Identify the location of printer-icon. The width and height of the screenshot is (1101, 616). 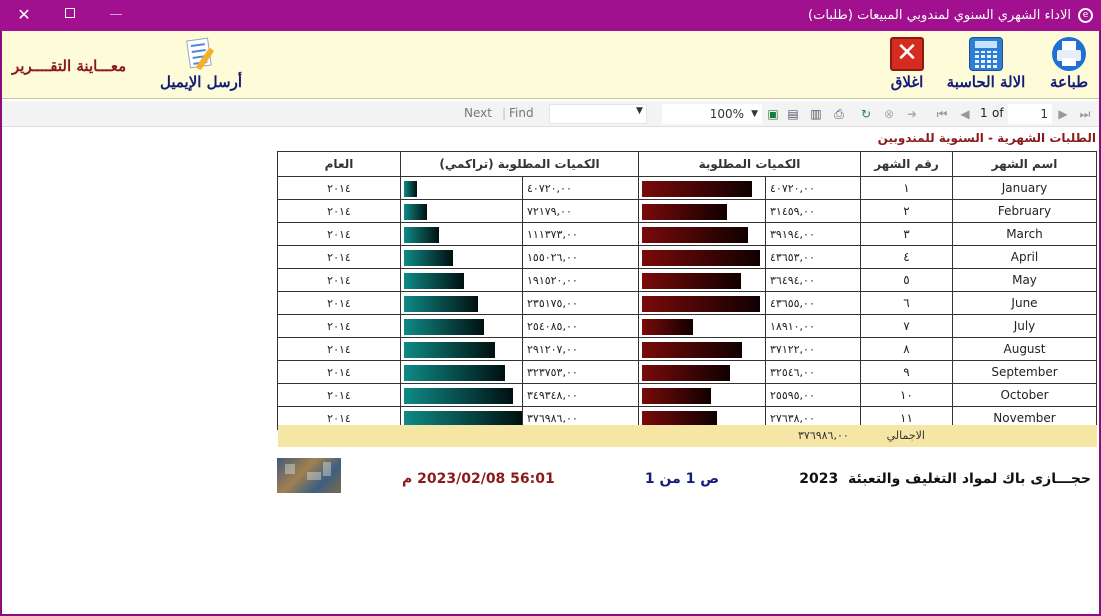
(1069, 54).